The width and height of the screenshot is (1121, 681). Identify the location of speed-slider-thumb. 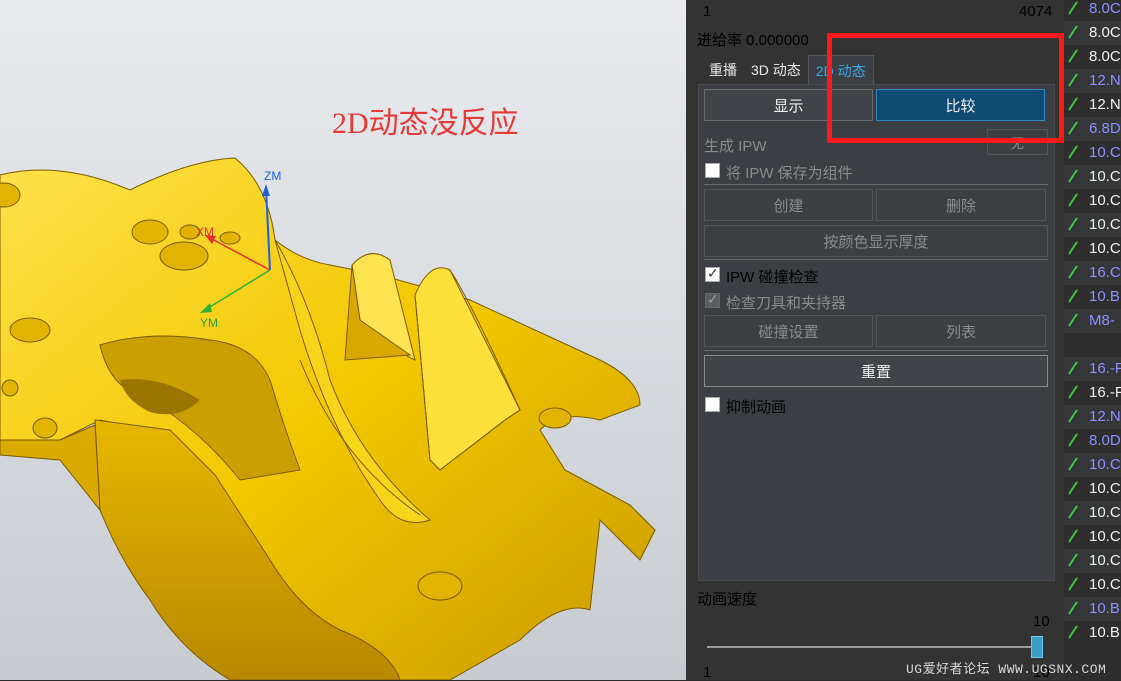
(1037, 647).